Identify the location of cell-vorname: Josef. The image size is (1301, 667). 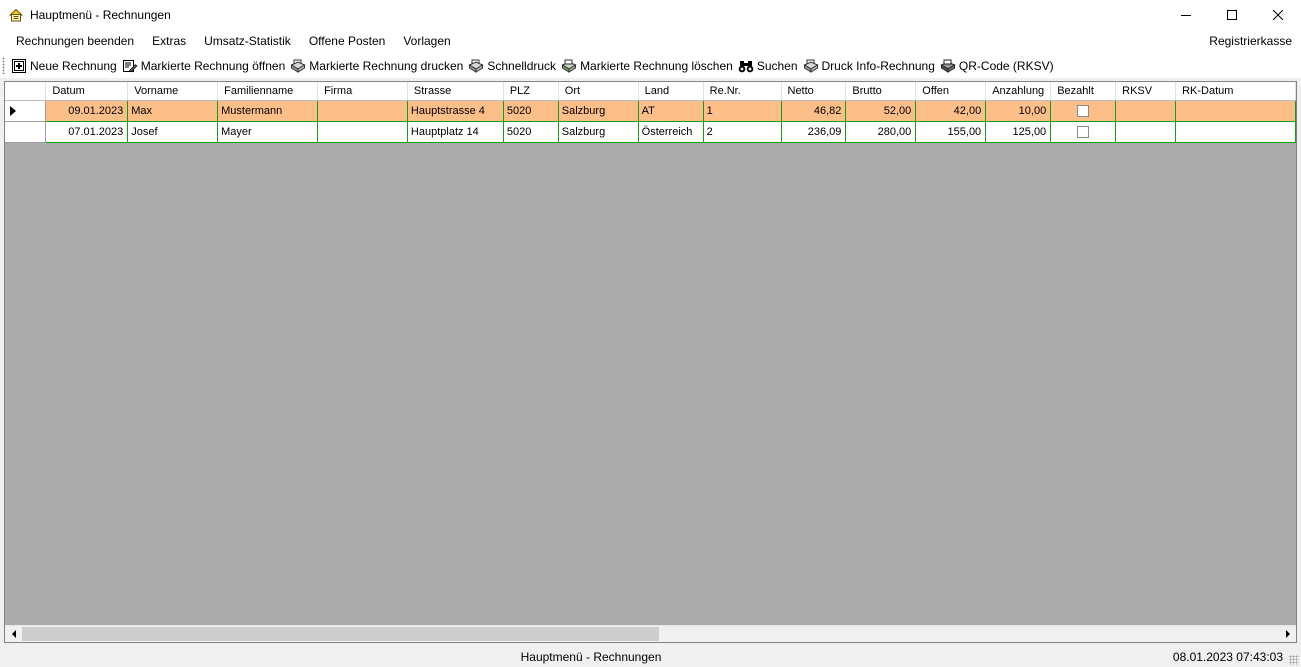
(173, 132).